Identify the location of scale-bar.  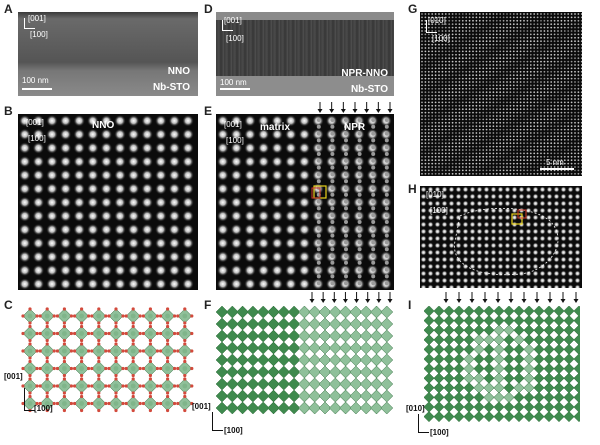
(235, 89).